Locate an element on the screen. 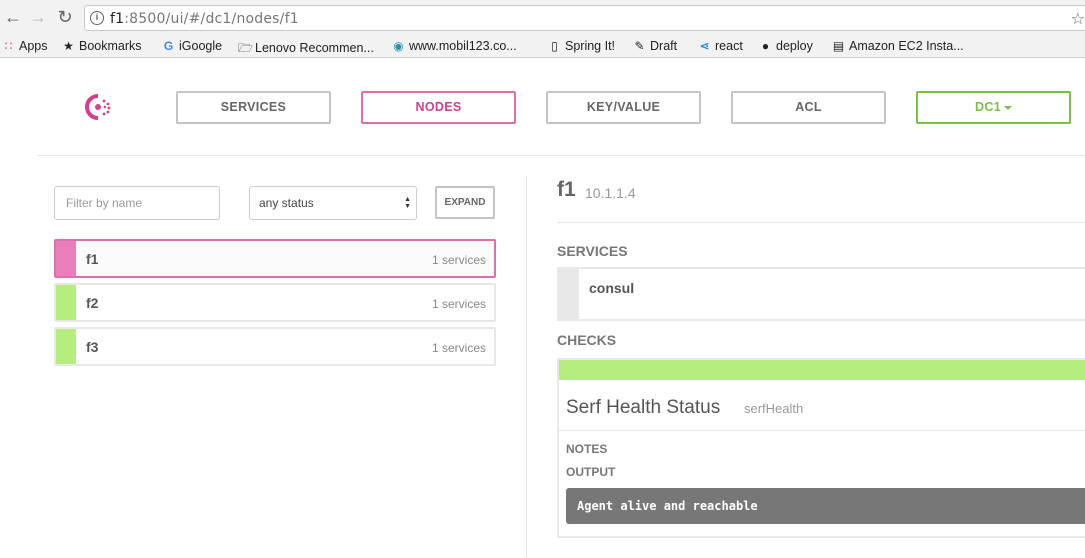  vscode-icon: ⋖ is located at coordinates (704, 46).